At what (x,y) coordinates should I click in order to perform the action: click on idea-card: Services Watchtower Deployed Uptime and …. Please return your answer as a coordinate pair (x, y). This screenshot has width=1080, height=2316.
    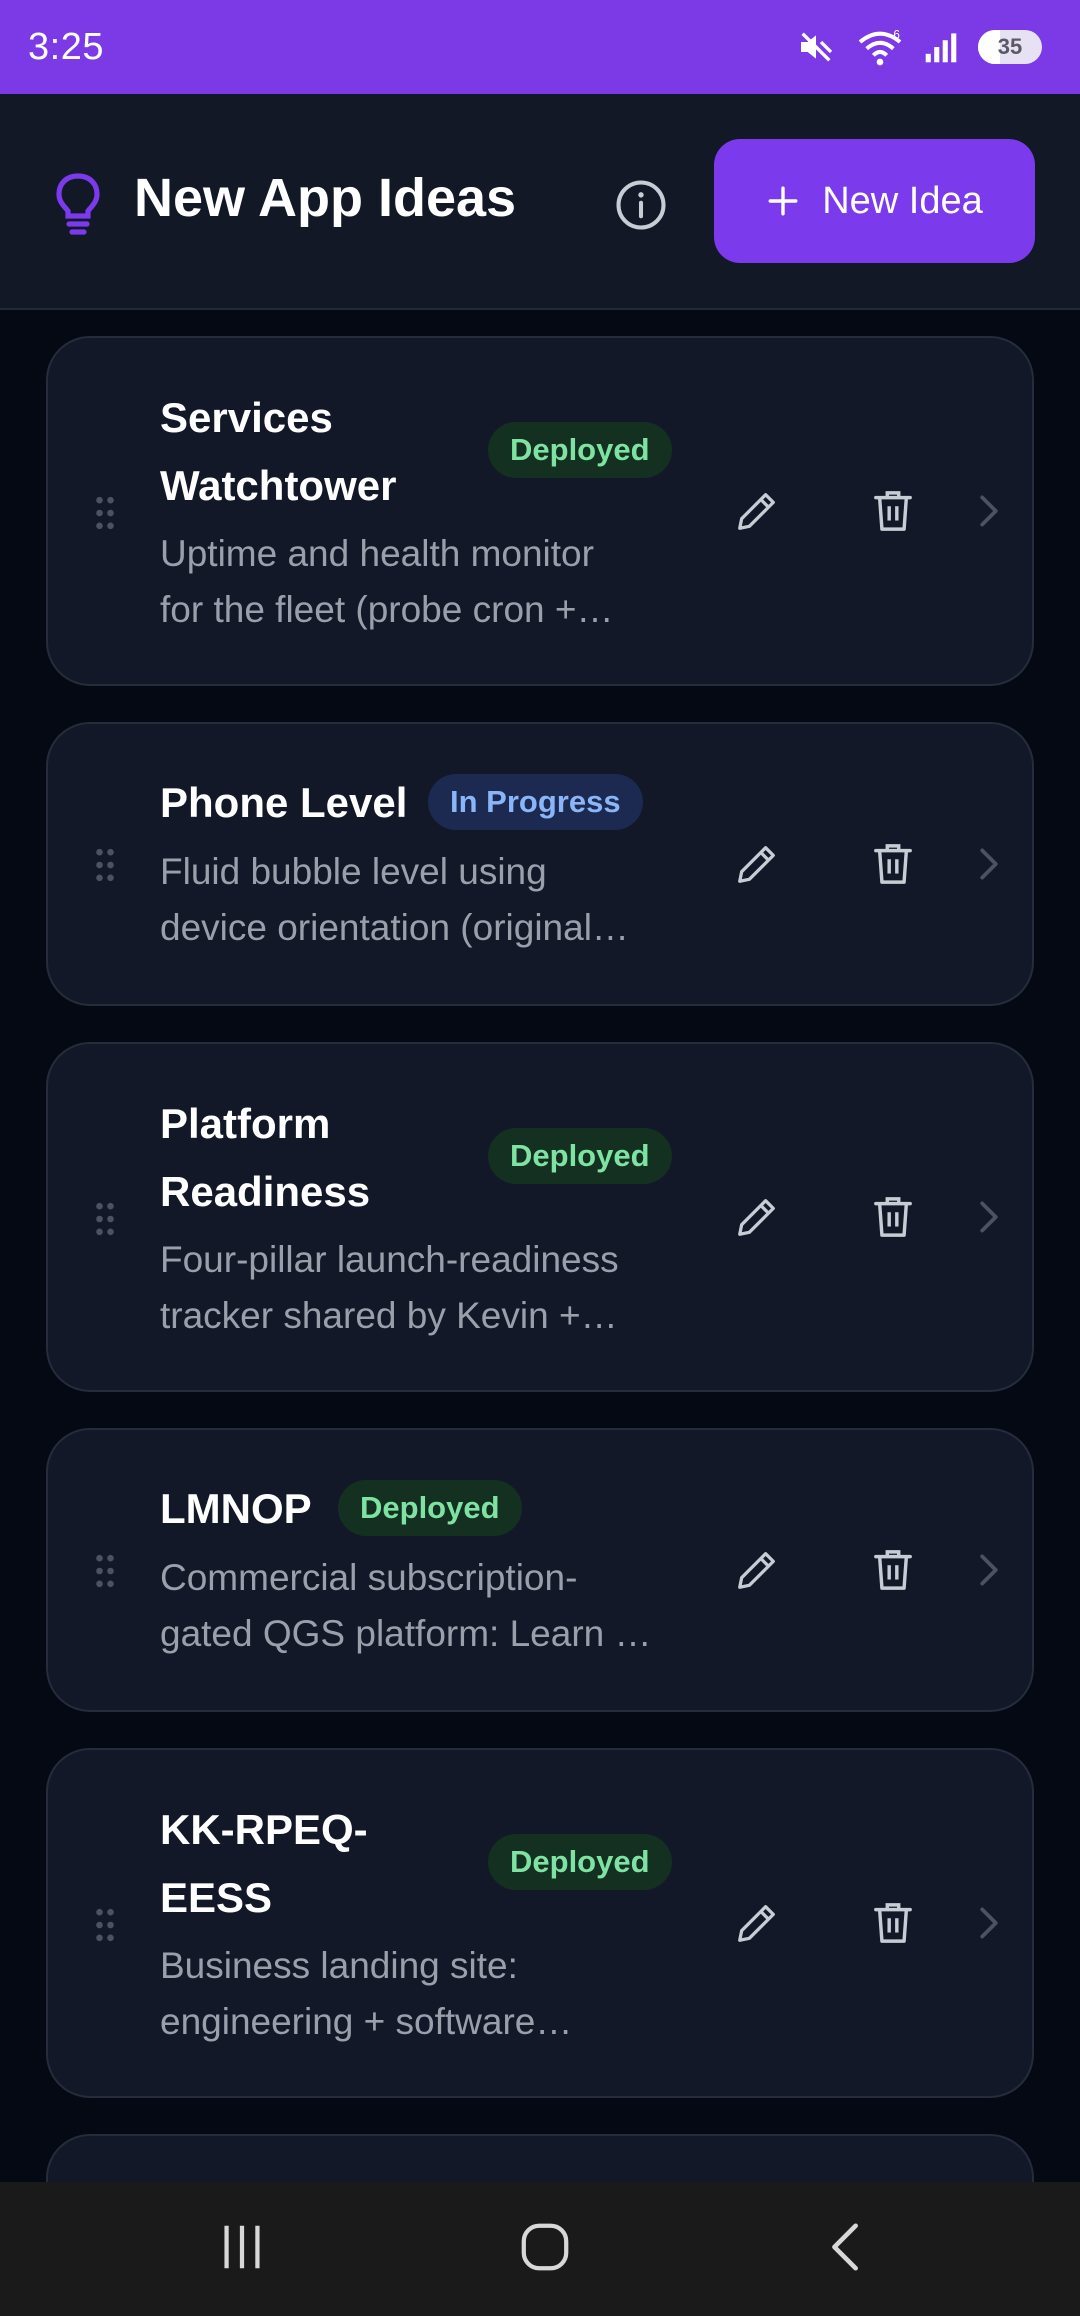
    Looking at the image, I should click on (540, 511).